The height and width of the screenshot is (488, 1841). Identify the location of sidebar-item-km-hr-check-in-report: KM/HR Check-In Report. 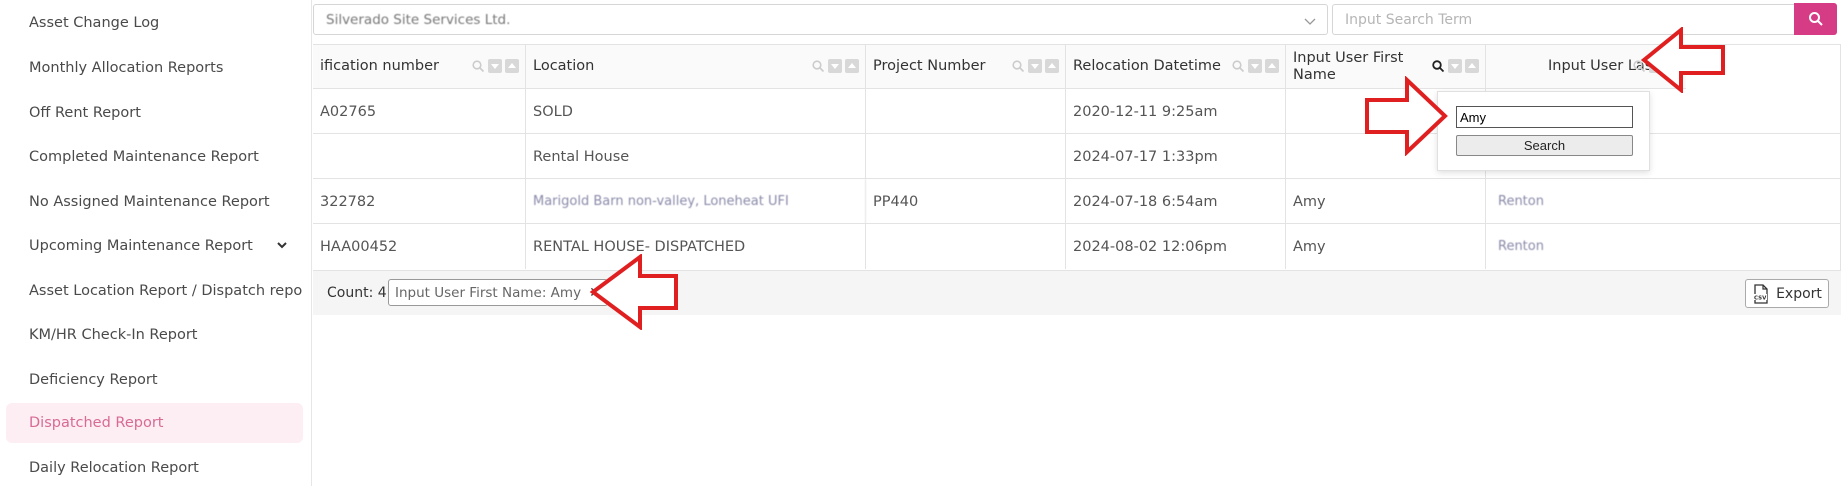
(154, 335).